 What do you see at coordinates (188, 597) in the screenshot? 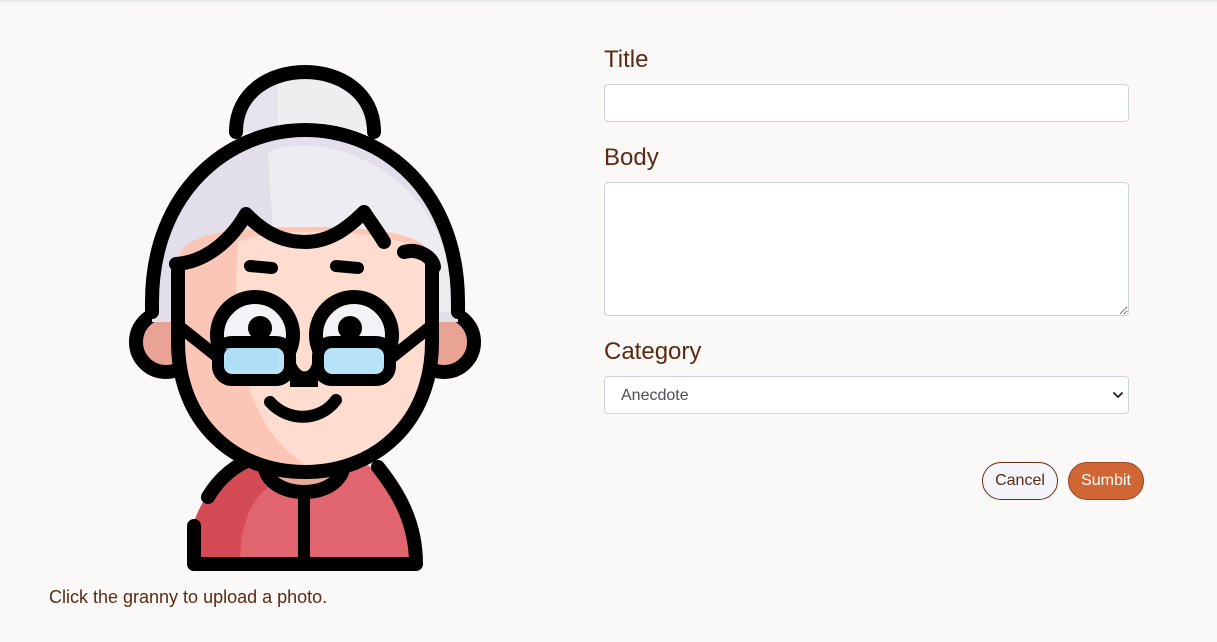
I see `upload-hint: Click the granny to upload a photo.` at bounding box center [188, 597].